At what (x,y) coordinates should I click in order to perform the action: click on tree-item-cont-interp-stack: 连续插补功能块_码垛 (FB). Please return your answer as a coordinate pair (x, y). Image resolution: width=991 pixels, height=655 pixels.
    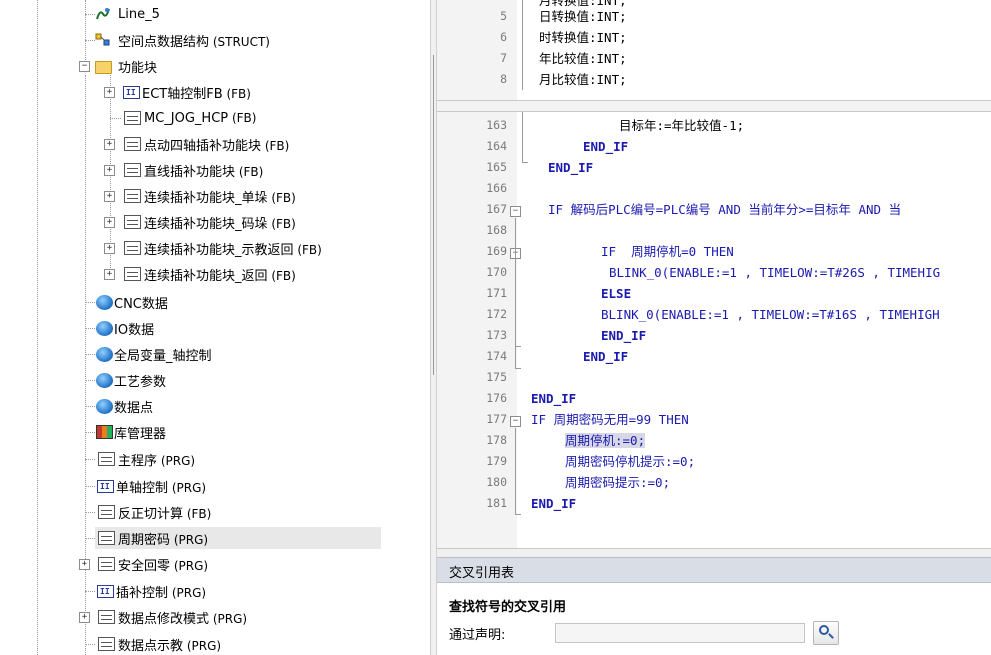
    Looking at the image, I should click on (208, 222).